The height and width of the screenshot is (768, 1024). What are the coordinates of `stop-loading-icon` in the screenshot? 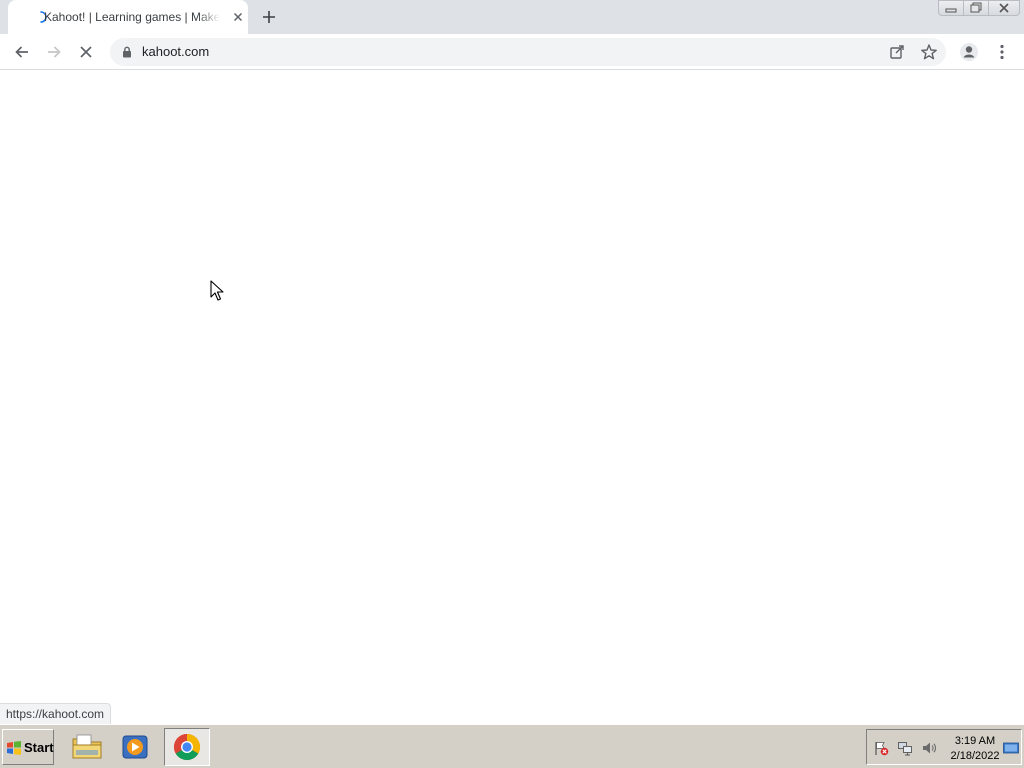 It's located at (86, 52).